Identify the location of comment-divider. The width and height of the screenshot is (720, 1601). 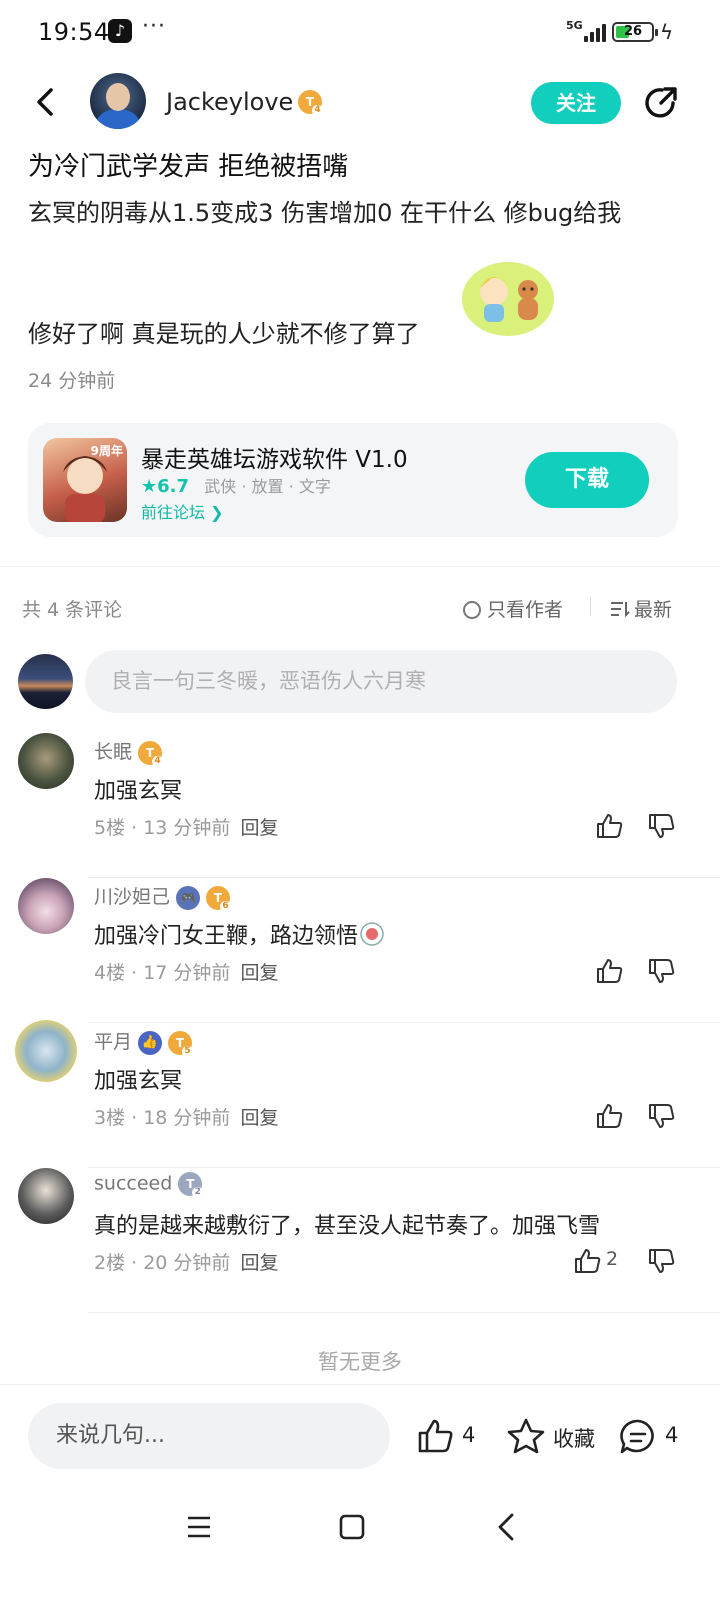
(404, 1312).